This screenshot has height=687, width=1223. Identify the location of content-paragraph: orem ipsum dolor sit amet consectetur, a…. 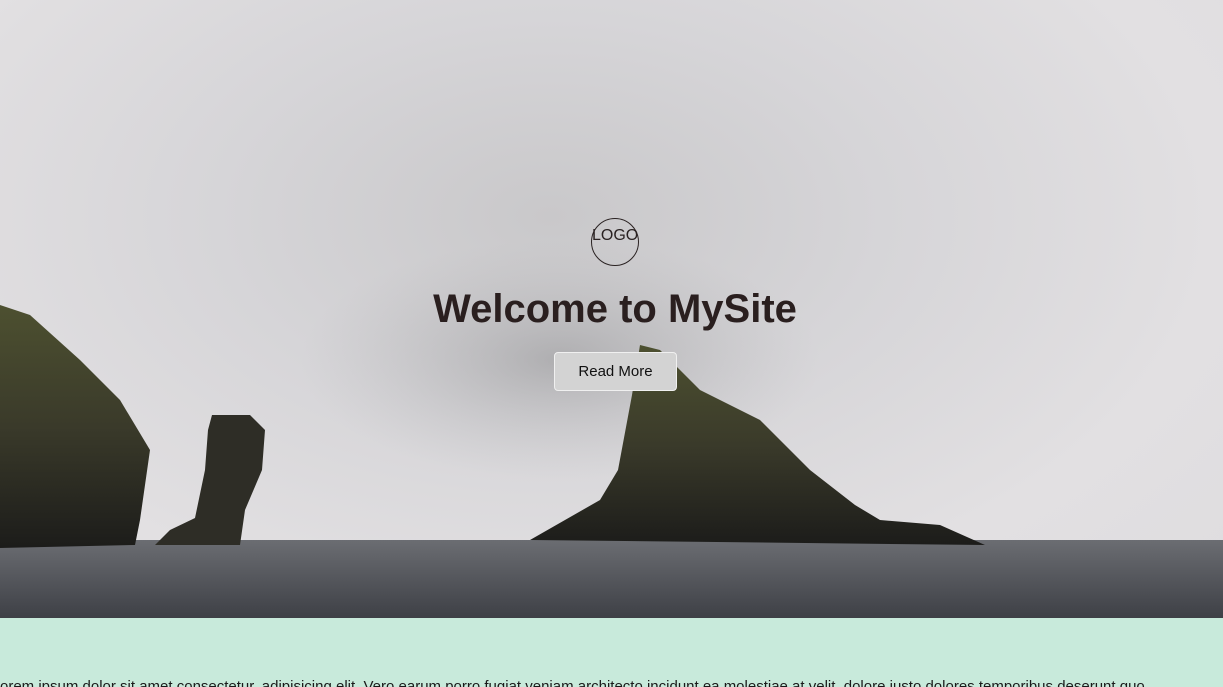
(572, 682).